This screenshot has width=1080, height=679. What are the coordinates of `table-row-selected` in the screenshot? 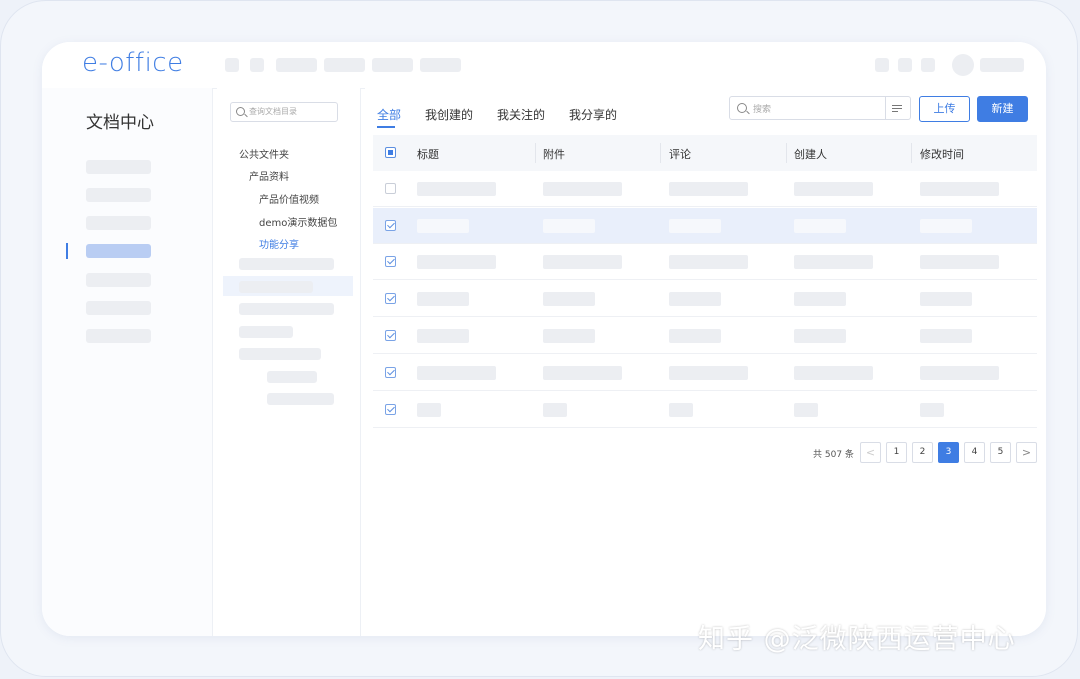 It's located at (705, 226).